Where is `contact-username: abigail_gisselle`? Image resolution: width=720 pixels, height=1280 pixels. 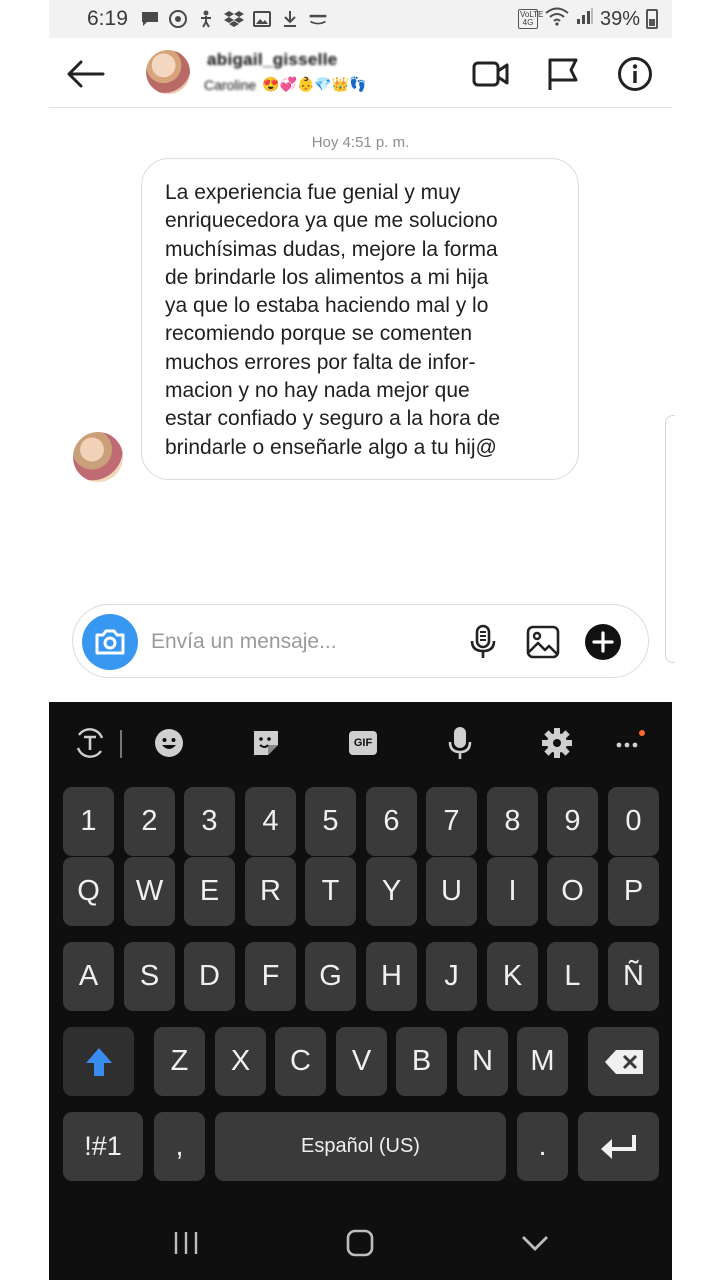 contact-username: abigail_gisselle is located at coordinates (272, 60).